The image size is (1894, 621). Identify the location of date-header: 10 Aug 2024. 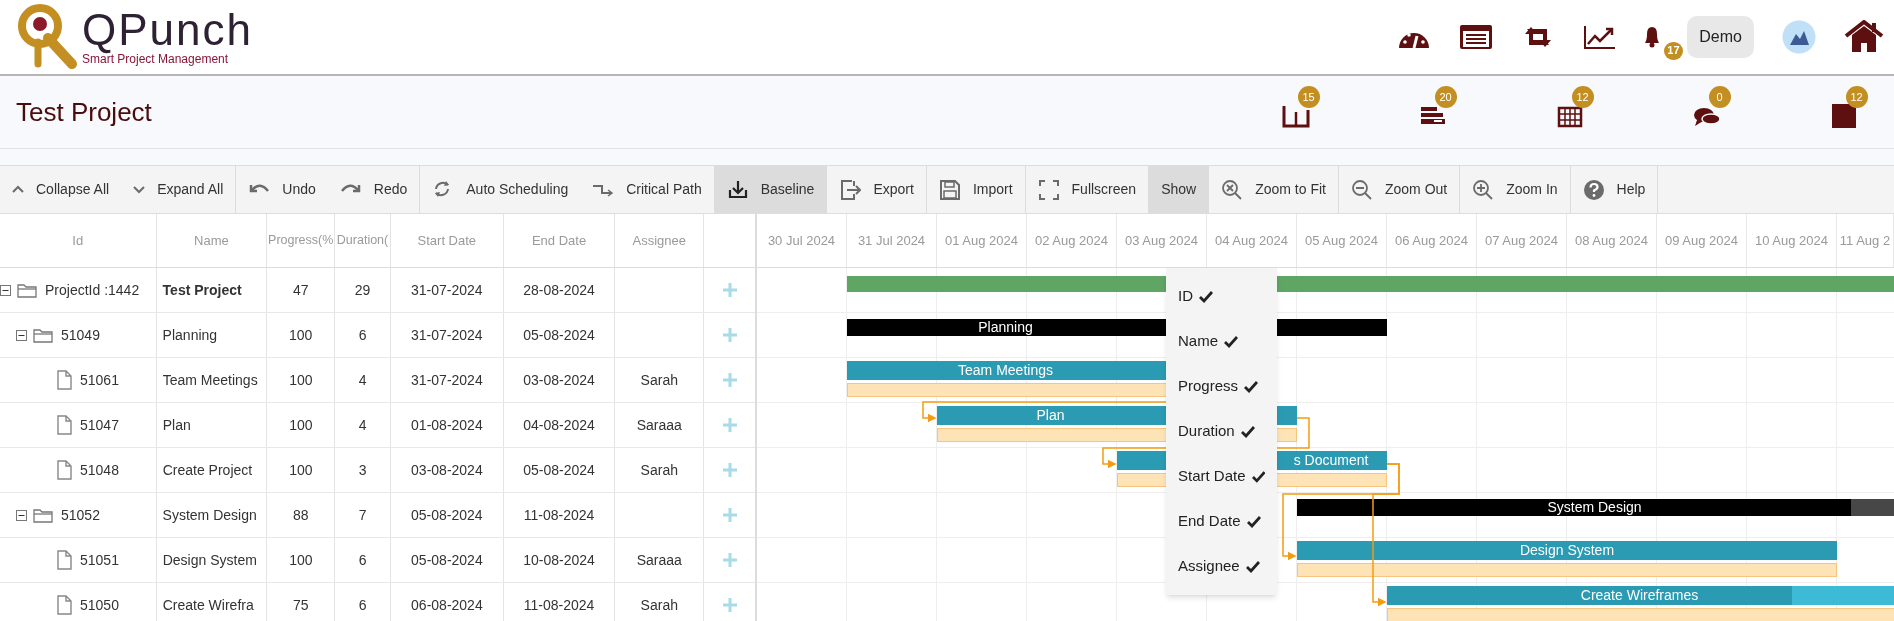
(1791, 240).